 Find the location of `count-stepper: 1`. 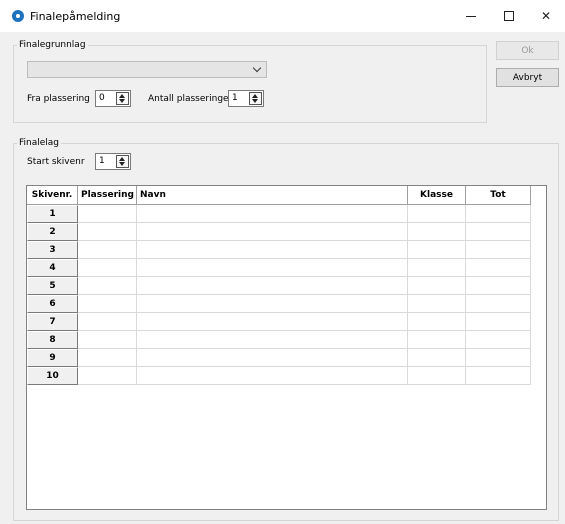

count-stepper: 1 is located at coordinates (246, 98).